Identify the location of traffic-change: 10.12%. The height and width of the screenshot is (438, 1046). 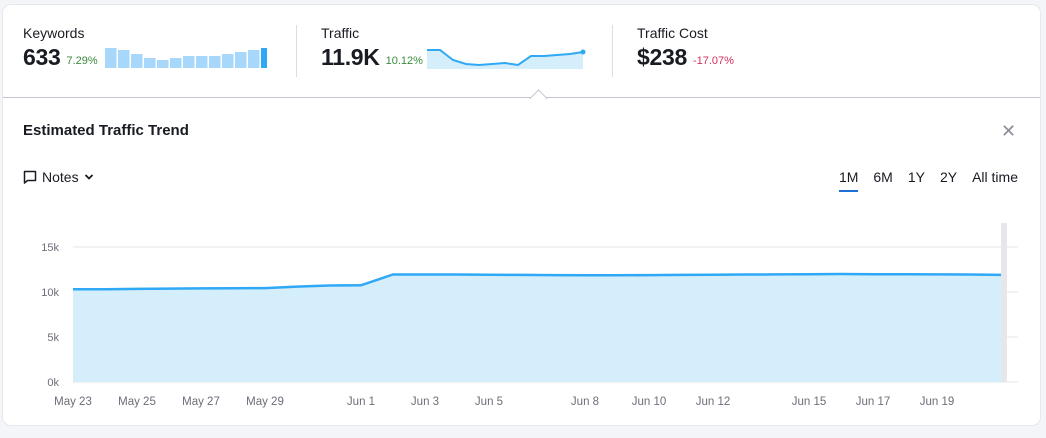
(404, 61).